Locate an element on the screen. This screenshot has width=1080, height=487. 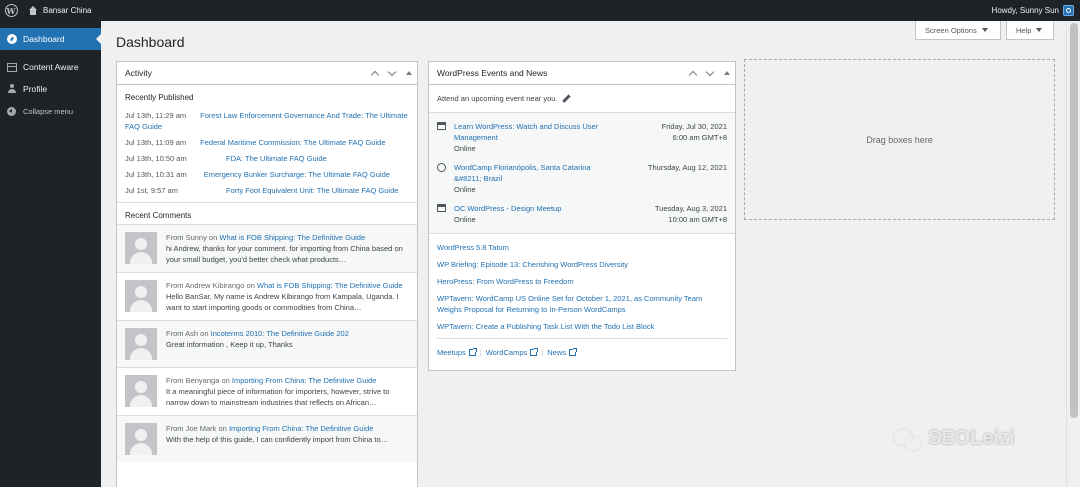
scrollbar is located at coordinates (1073, 254).